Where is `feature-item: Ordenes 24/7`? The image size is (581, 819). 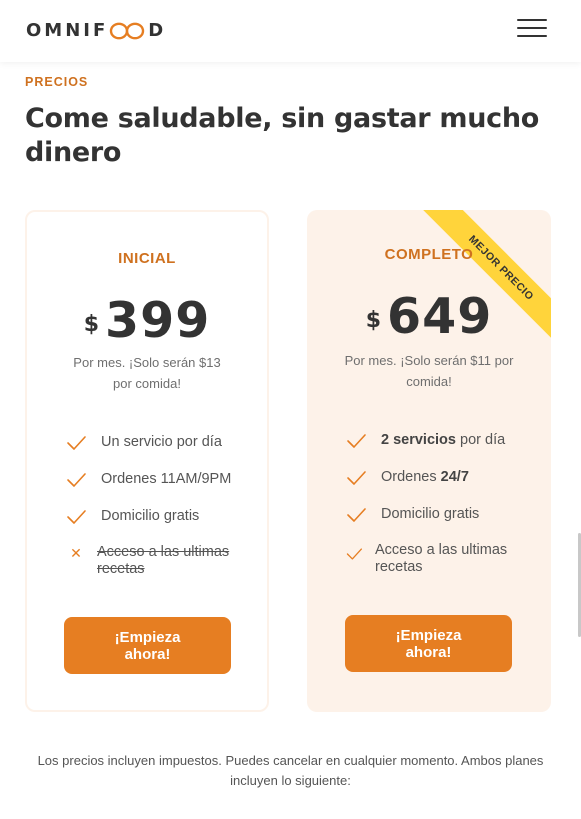 feature-item: Ordenes 24/7 is located at coordinates (438, 478).